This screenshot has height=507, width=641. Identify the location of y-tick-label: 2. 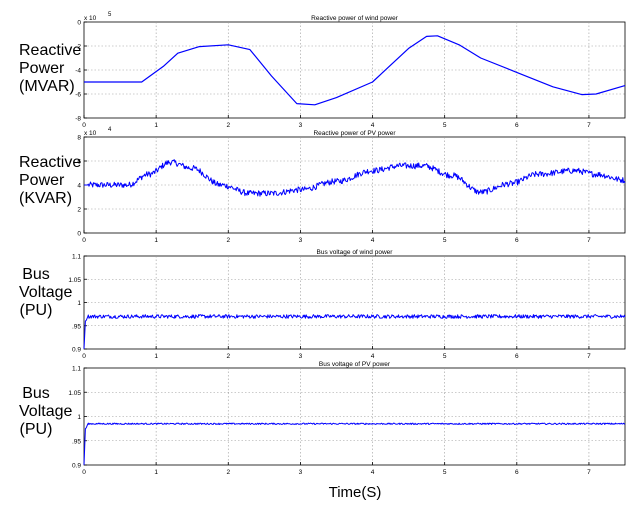
(79, 210).